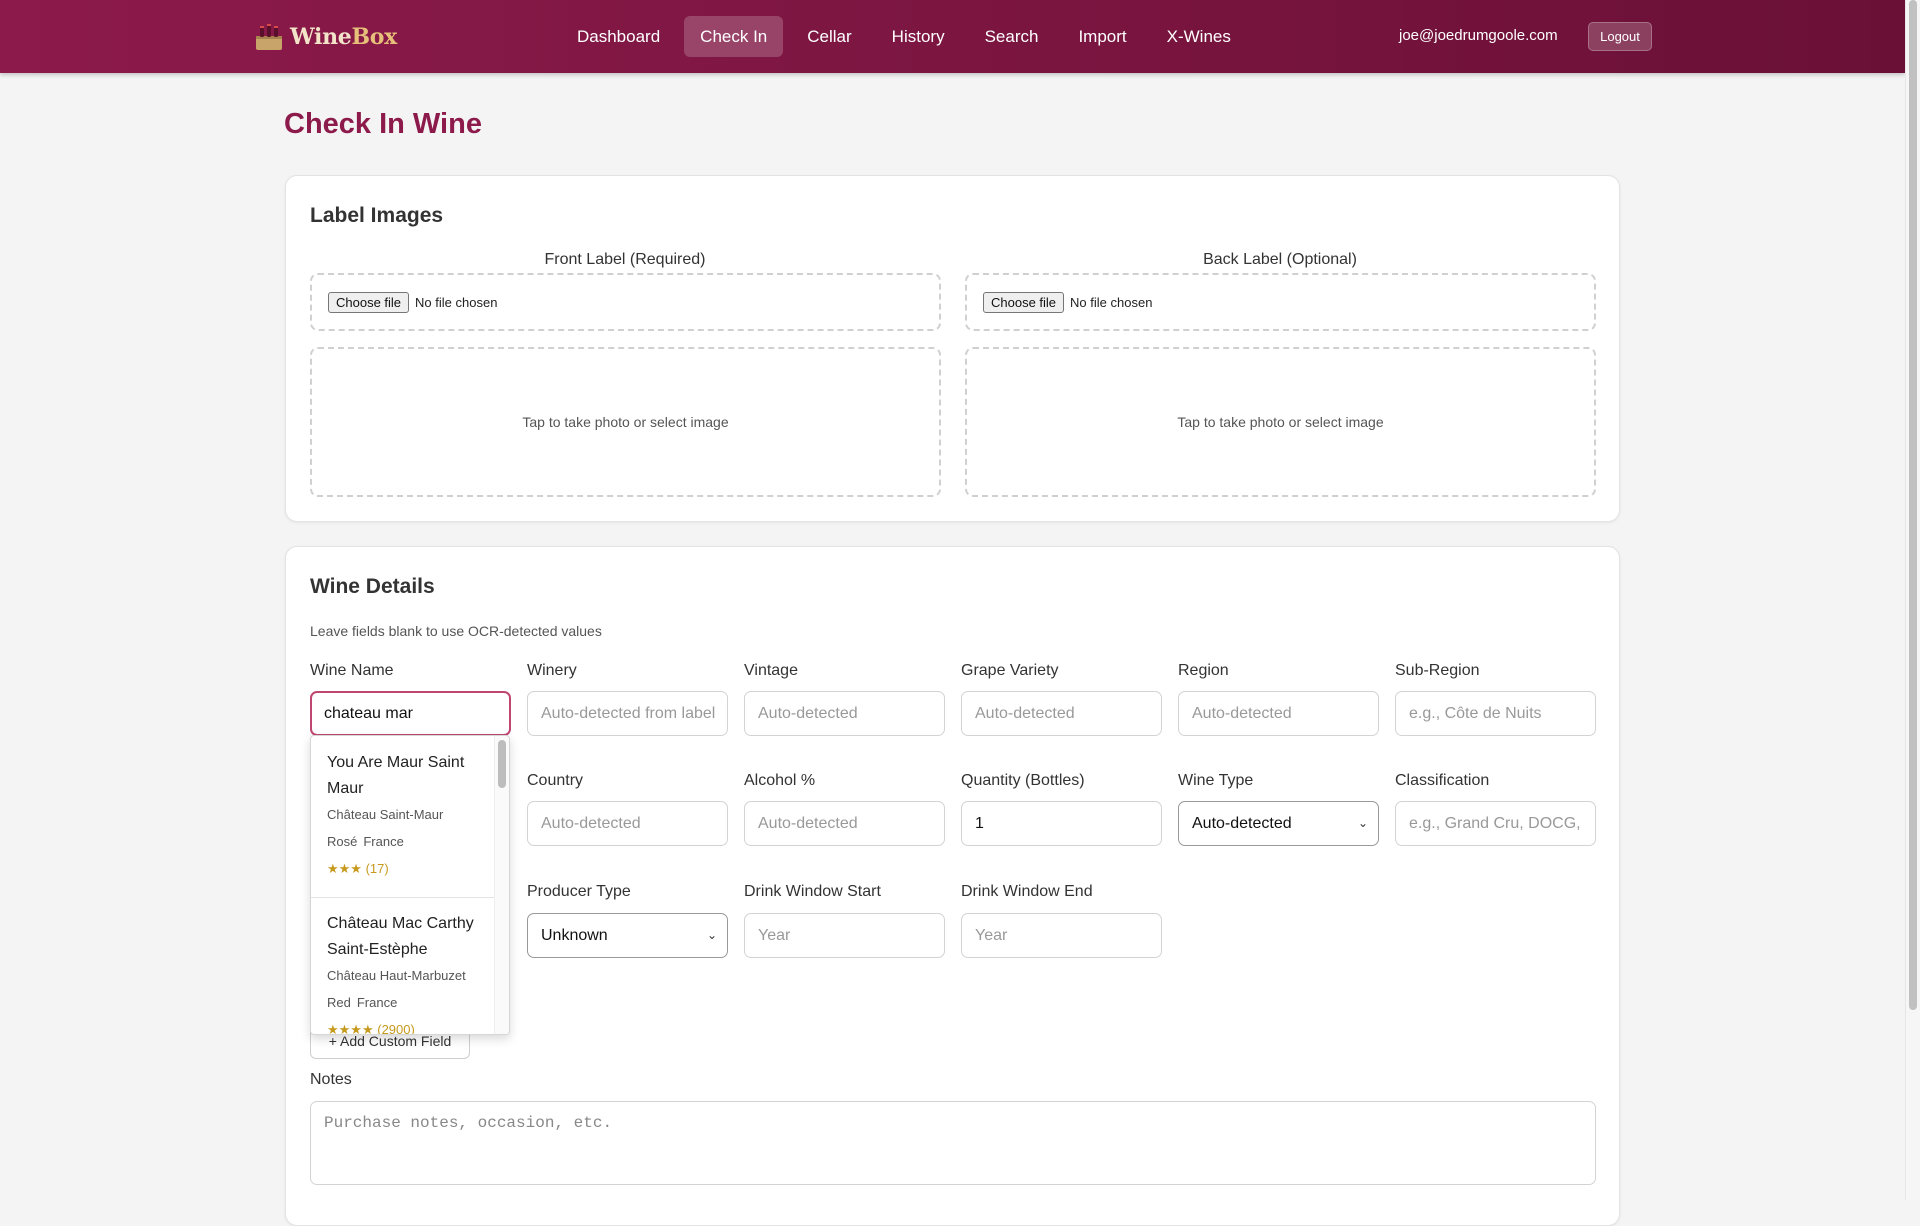 The image size is (1920, 1226). I want to click on grape-variety-label: Grape Variety, so click(1010, 670).